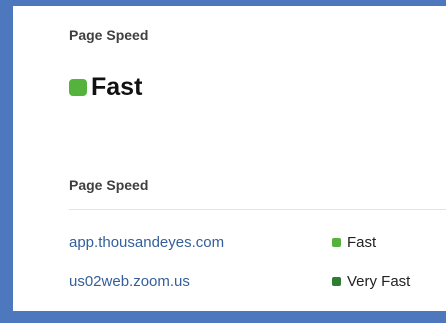 This screenshot has height=323, width=446. I want to click on status-cell: Very Fast, so click(371, 281).